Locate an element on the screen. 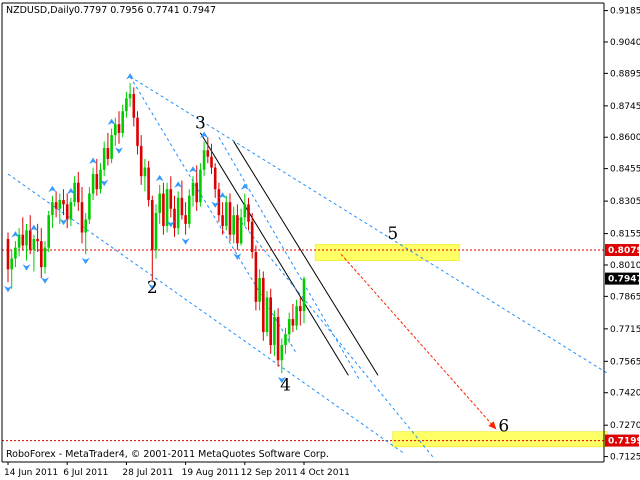  wave-label-2: 2 is located at coordinates (152, 288).